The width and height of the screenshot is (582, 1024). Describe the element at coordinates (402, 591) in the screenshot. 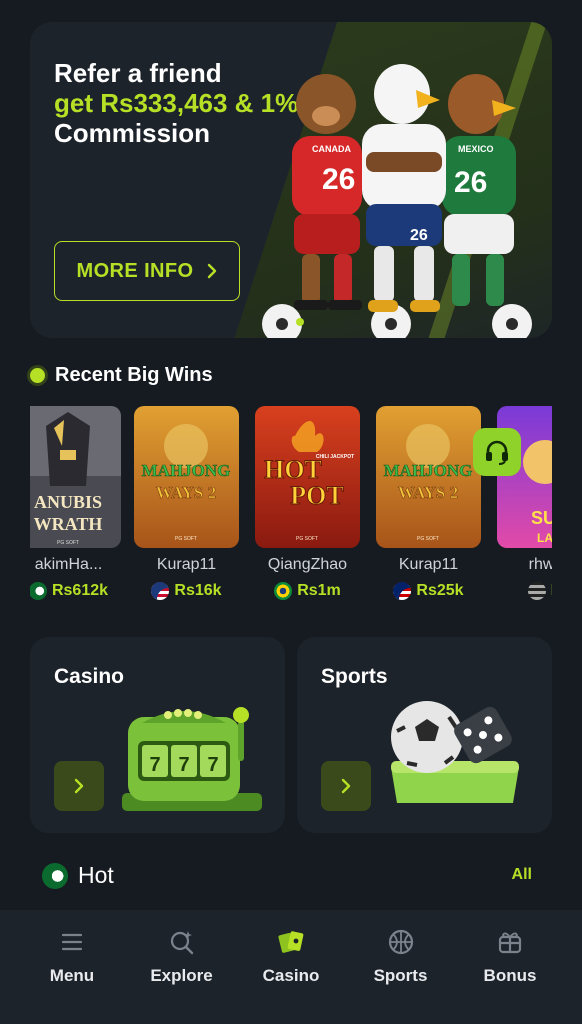

I see `malaysia-flag-icon` at that location.